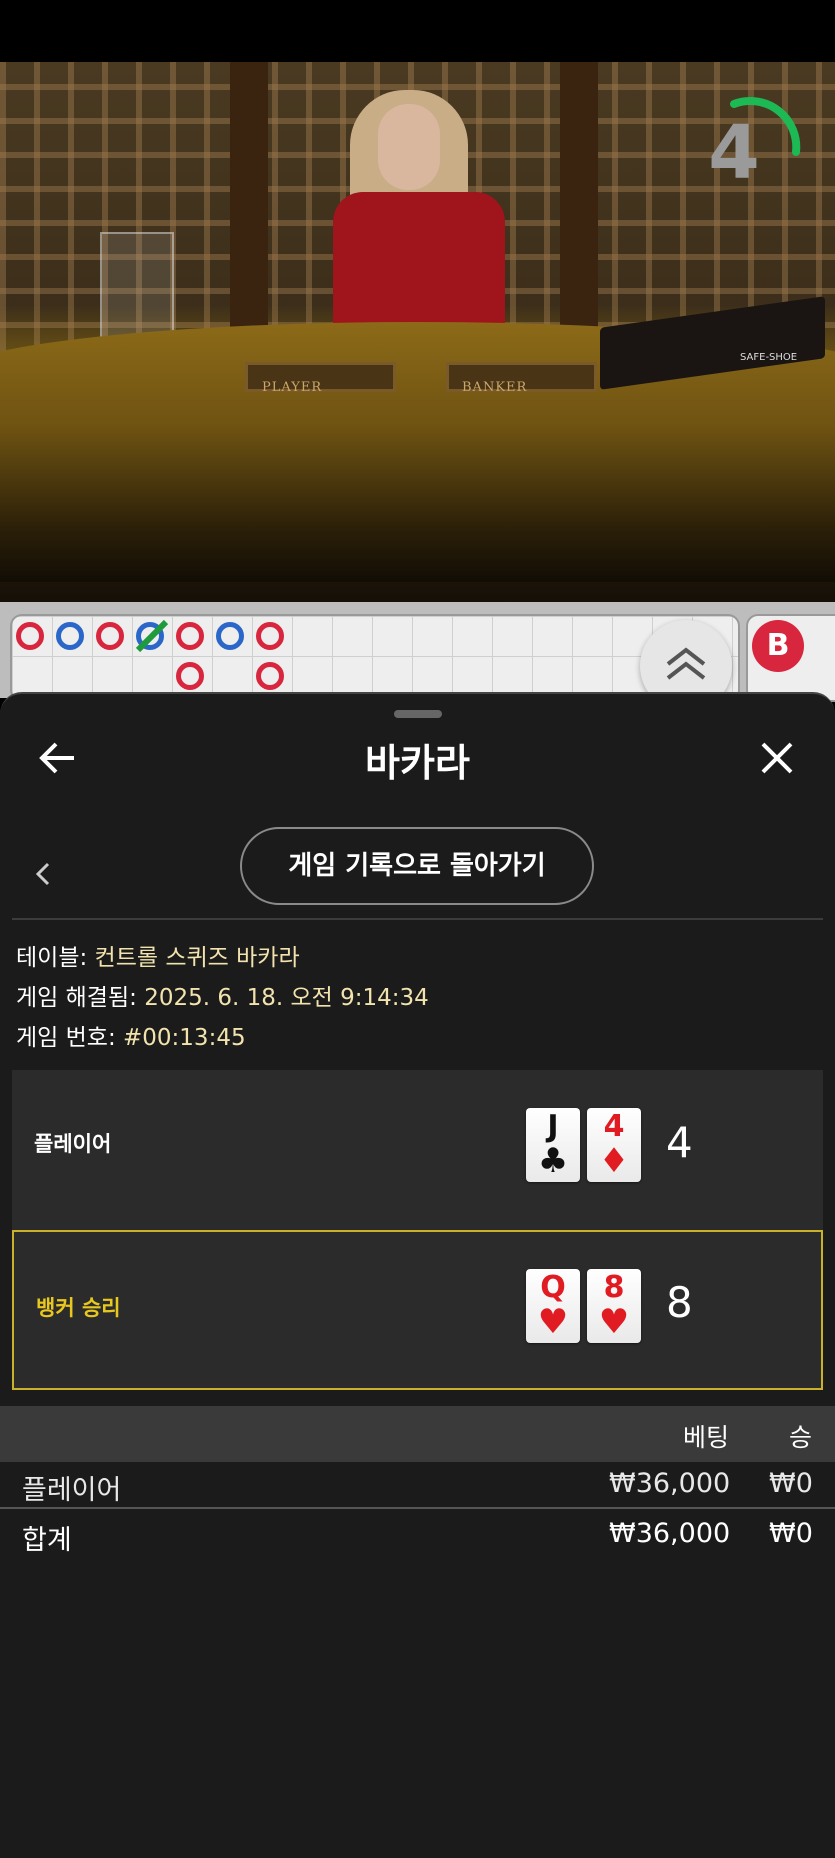  Describe the element at coordinates (286, 998) in the screenshot. I see `resolved-value: 2025. 6. 18. 오전 9:14:34` at that location.